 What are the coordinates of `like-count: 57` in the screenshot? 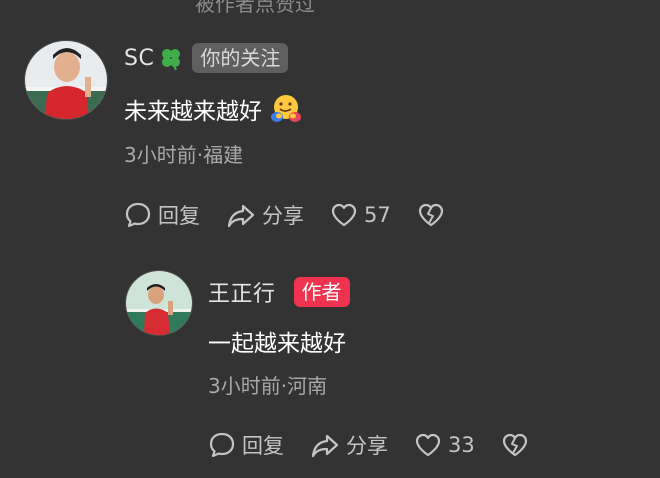 It's located at (377, 215).